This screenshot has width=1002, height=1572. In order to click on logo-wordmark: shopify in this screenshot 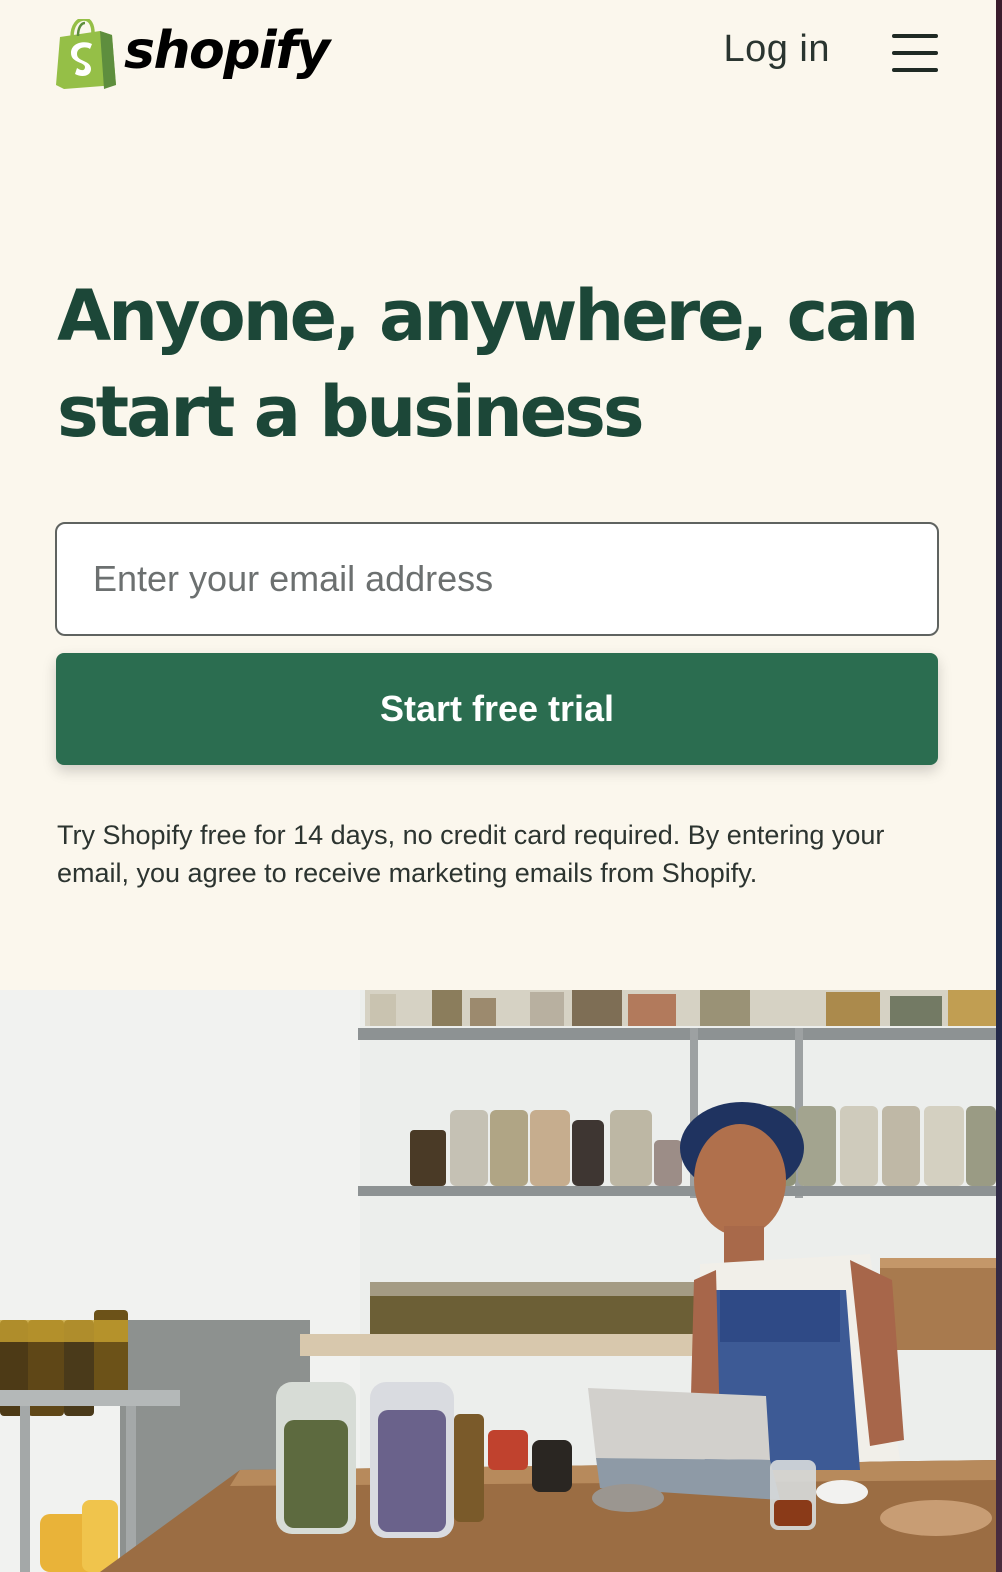, I will do `click(227, 51)`.